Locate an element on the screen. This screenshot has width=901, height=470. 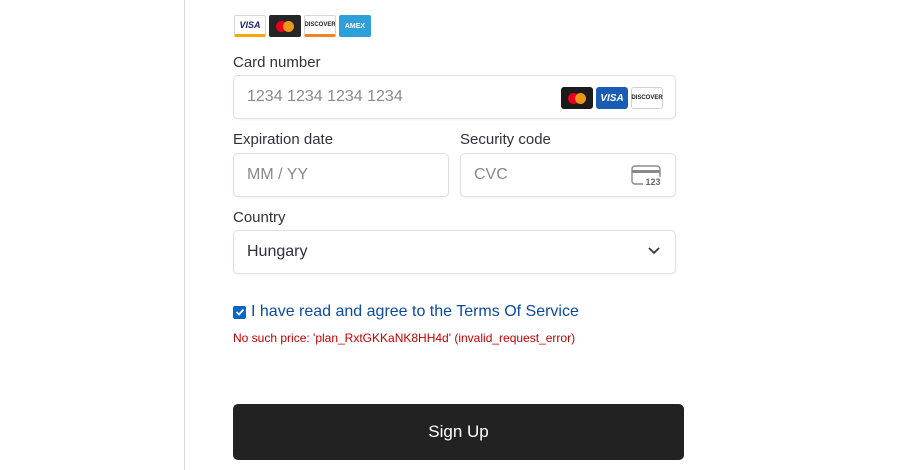
amex-icon: AMEX is located at coordinates (355, 26).